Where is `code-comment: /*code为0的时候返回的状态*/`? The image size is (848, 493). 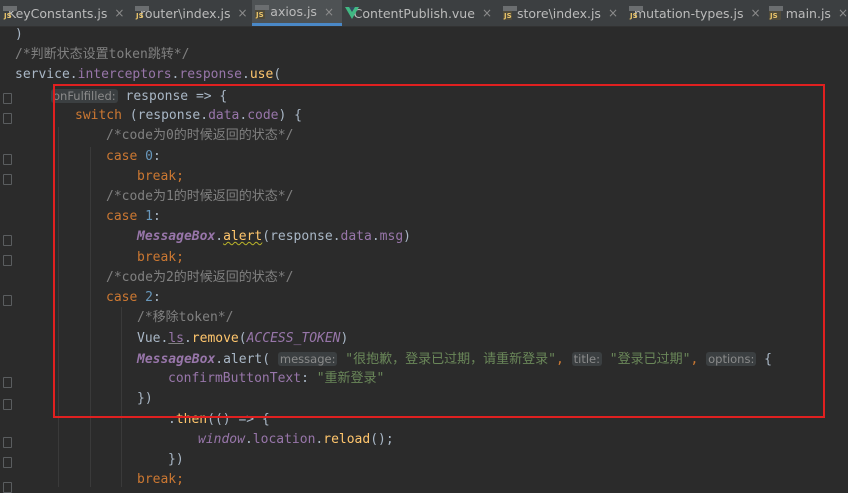 code-comment: /*code为0的时候返回的状态*/ is located at coordinates (200, 135).